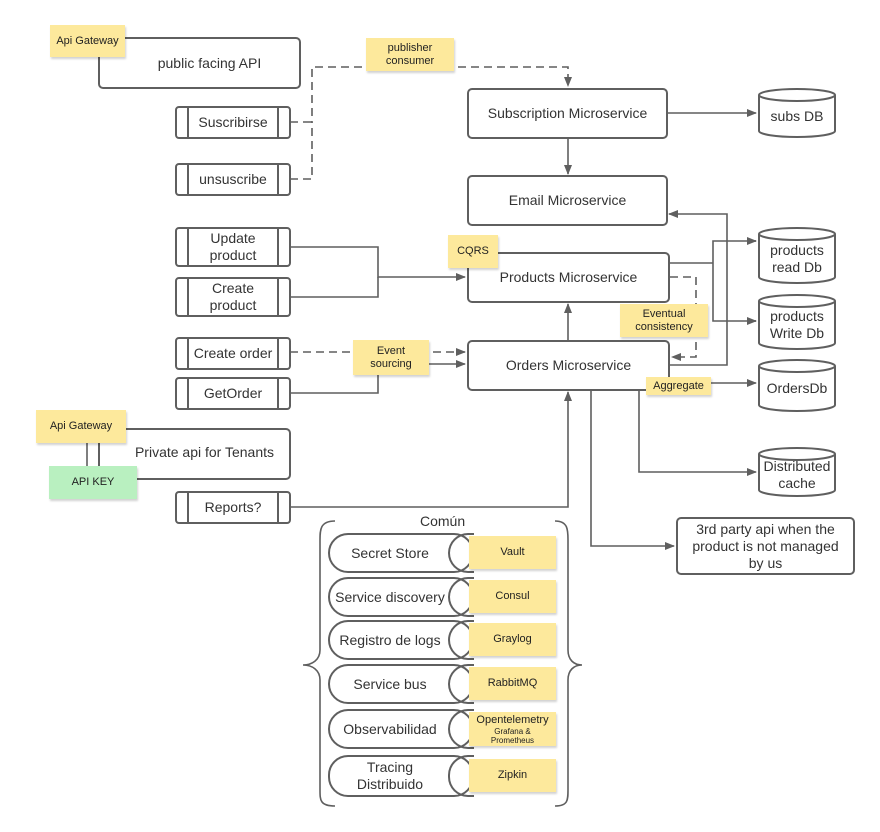 This screenshot has height=832, width=880. What do you see at coordinates (697, 433) in the screenshot?
I see `connector-orders-cache` at bounding box center [697, 433].